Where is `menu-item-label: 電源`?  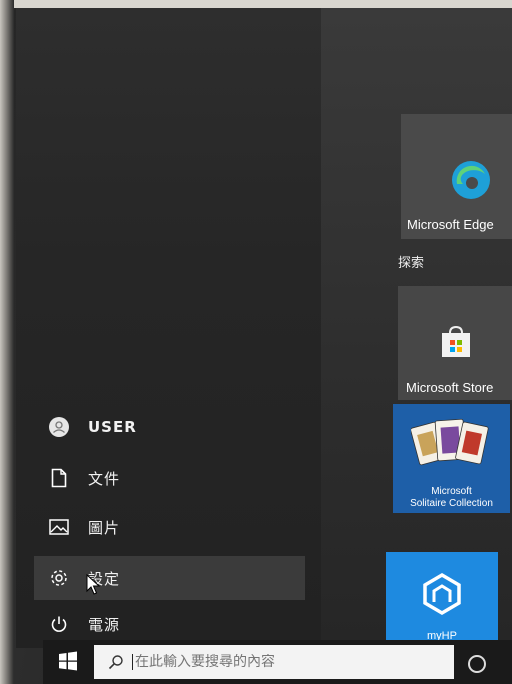
menu-item-label: 電源 is located at coordinates (104, 624).